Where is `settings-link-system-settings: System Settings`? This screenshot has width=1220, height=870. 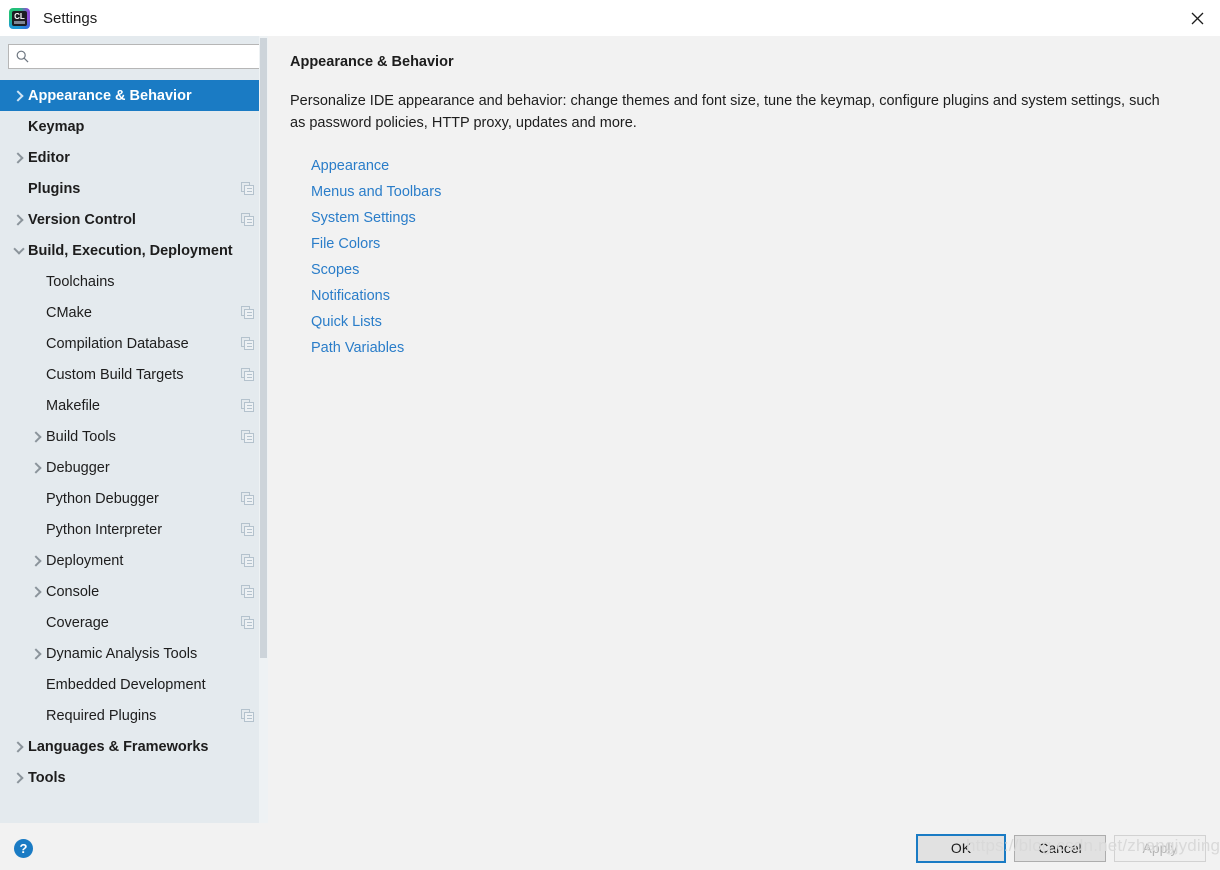 settings-link-system-settings: System Settings is located at coordinates (363, 218).